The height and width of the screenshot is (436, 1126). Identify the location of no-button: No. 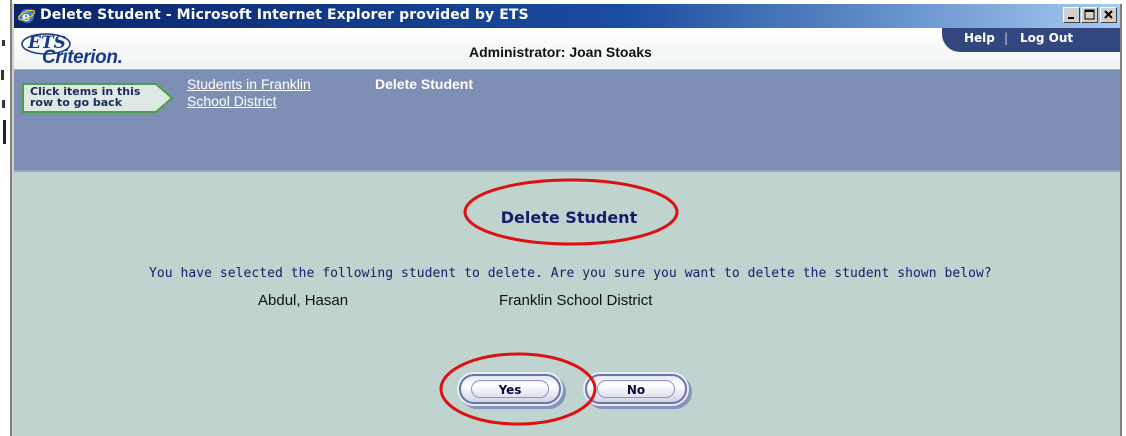
(636, 389).